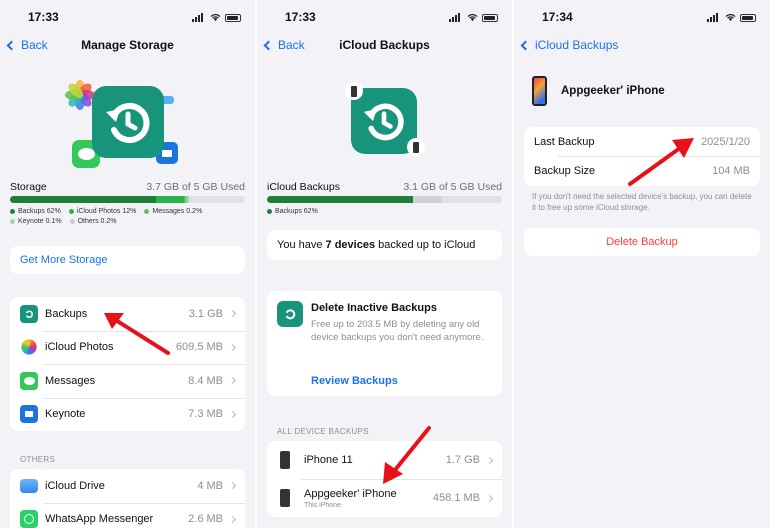  Describe the element at coordinates (642, 238) in the screenshot. I see `delete-backup-button: Delete Backup` at that location.